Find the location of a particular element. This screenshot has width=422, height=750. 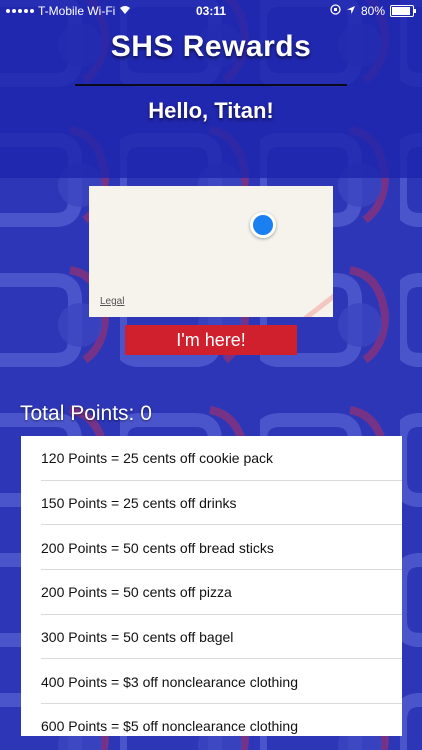

location-arrow-icon is located at coordinates (351, 11).